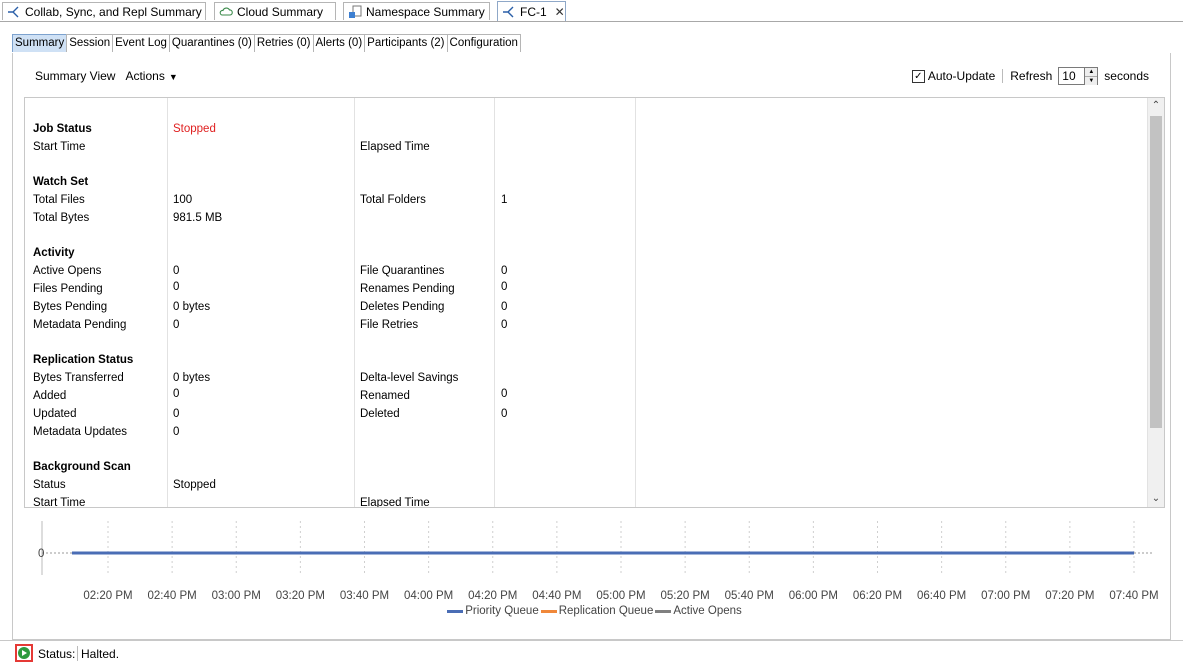 The width and height of the screenshot is (1183, 670). I want to click on scan-start-time-label: Start Time, so click(59, 502).